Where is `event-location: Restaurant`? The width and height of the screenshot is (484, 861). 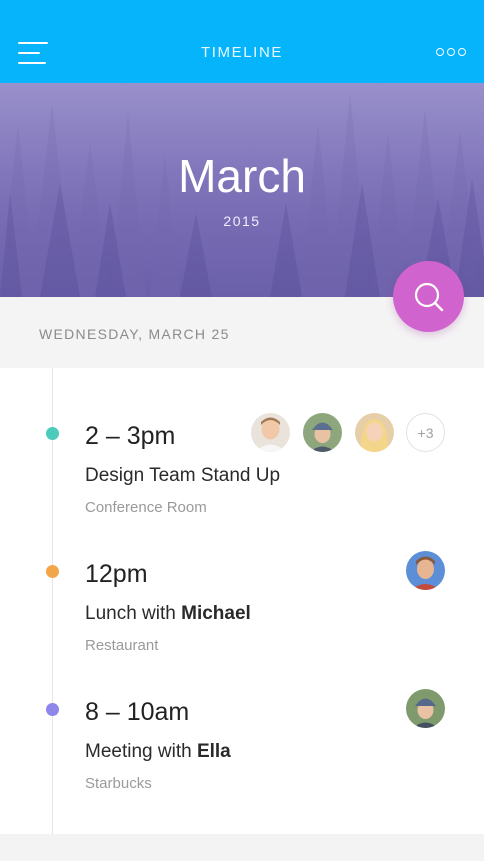 event-location: Restaurant is located at coordinates (122, 645).